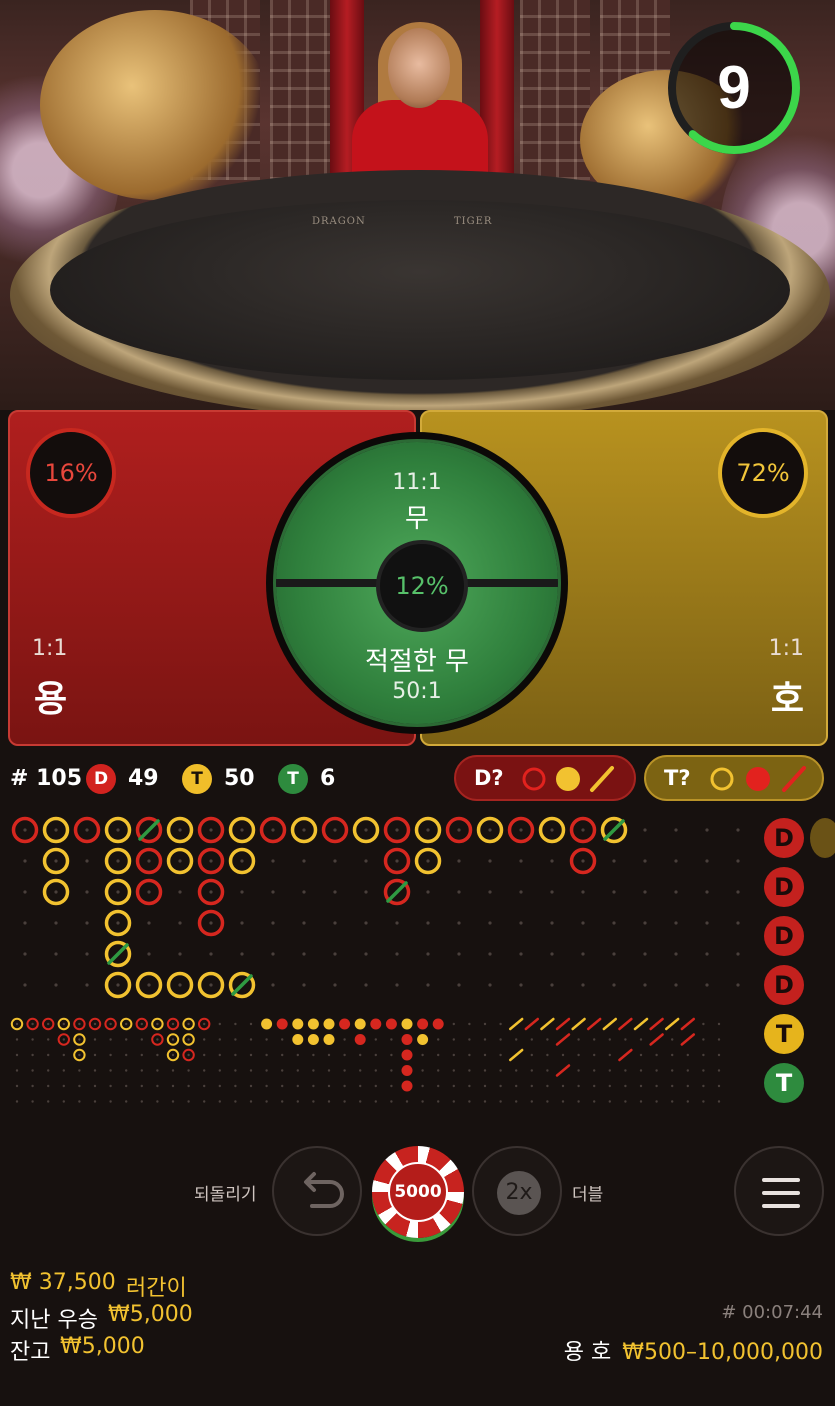  I want to click on bet-limits-amount: ₩500–10,000,000, so click(722, 1352).